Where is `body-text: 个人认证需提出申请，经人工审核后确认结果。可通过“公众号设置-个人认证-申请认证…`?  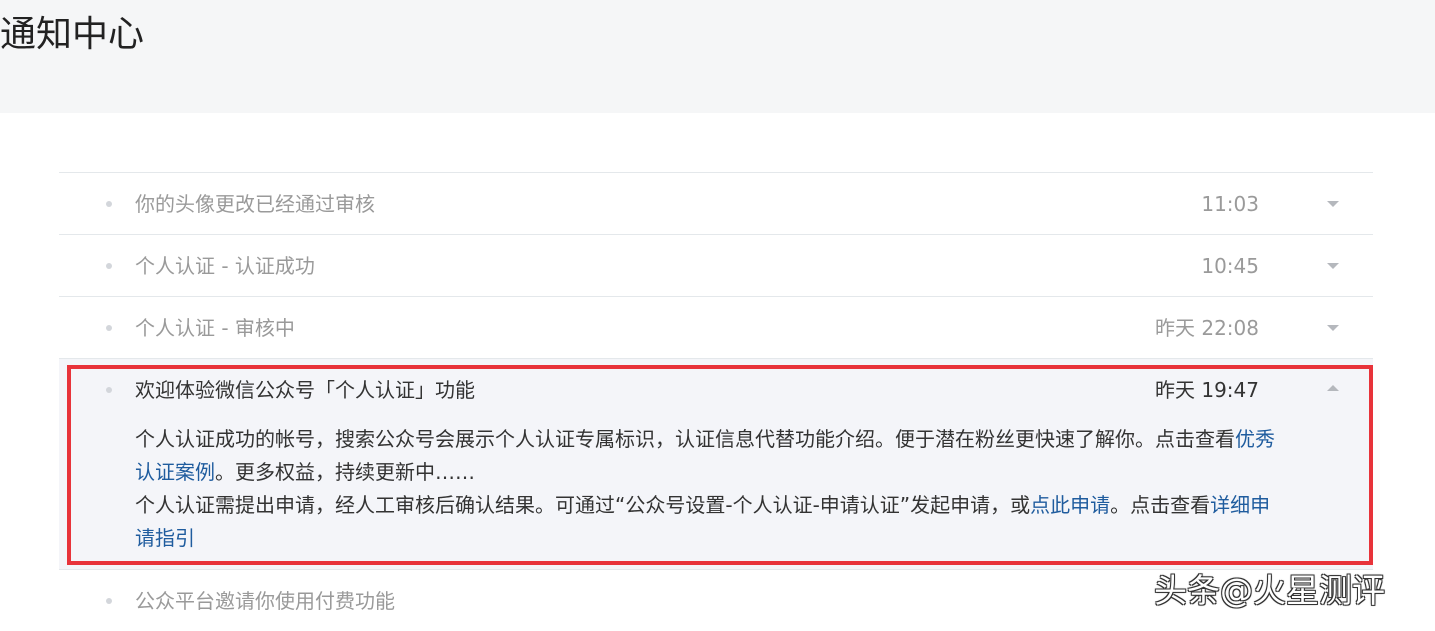 body-text: 个人认证需提出申请，经人工审核后确认结果。可通过“公众号设置-个人认证-申请认证… is located at coordinates (583, 505).